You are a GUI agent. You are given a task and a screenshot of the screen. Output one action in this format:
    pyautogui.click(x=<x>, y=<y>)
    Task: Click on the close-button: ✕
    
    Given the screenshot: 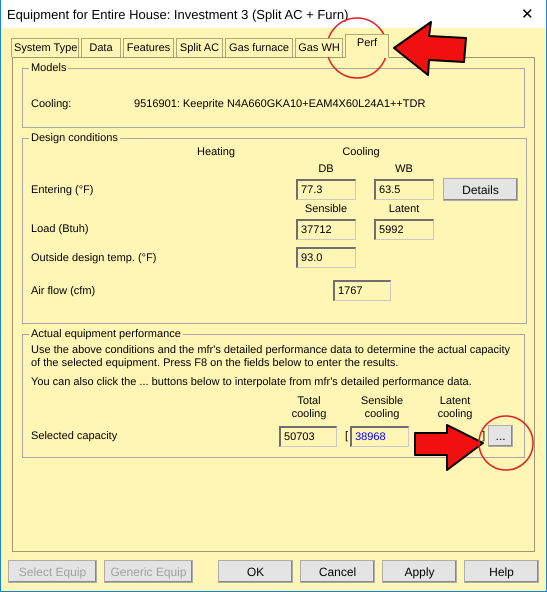 What is the action you would take?
    pyautogui.click(x=527, y=14)
    